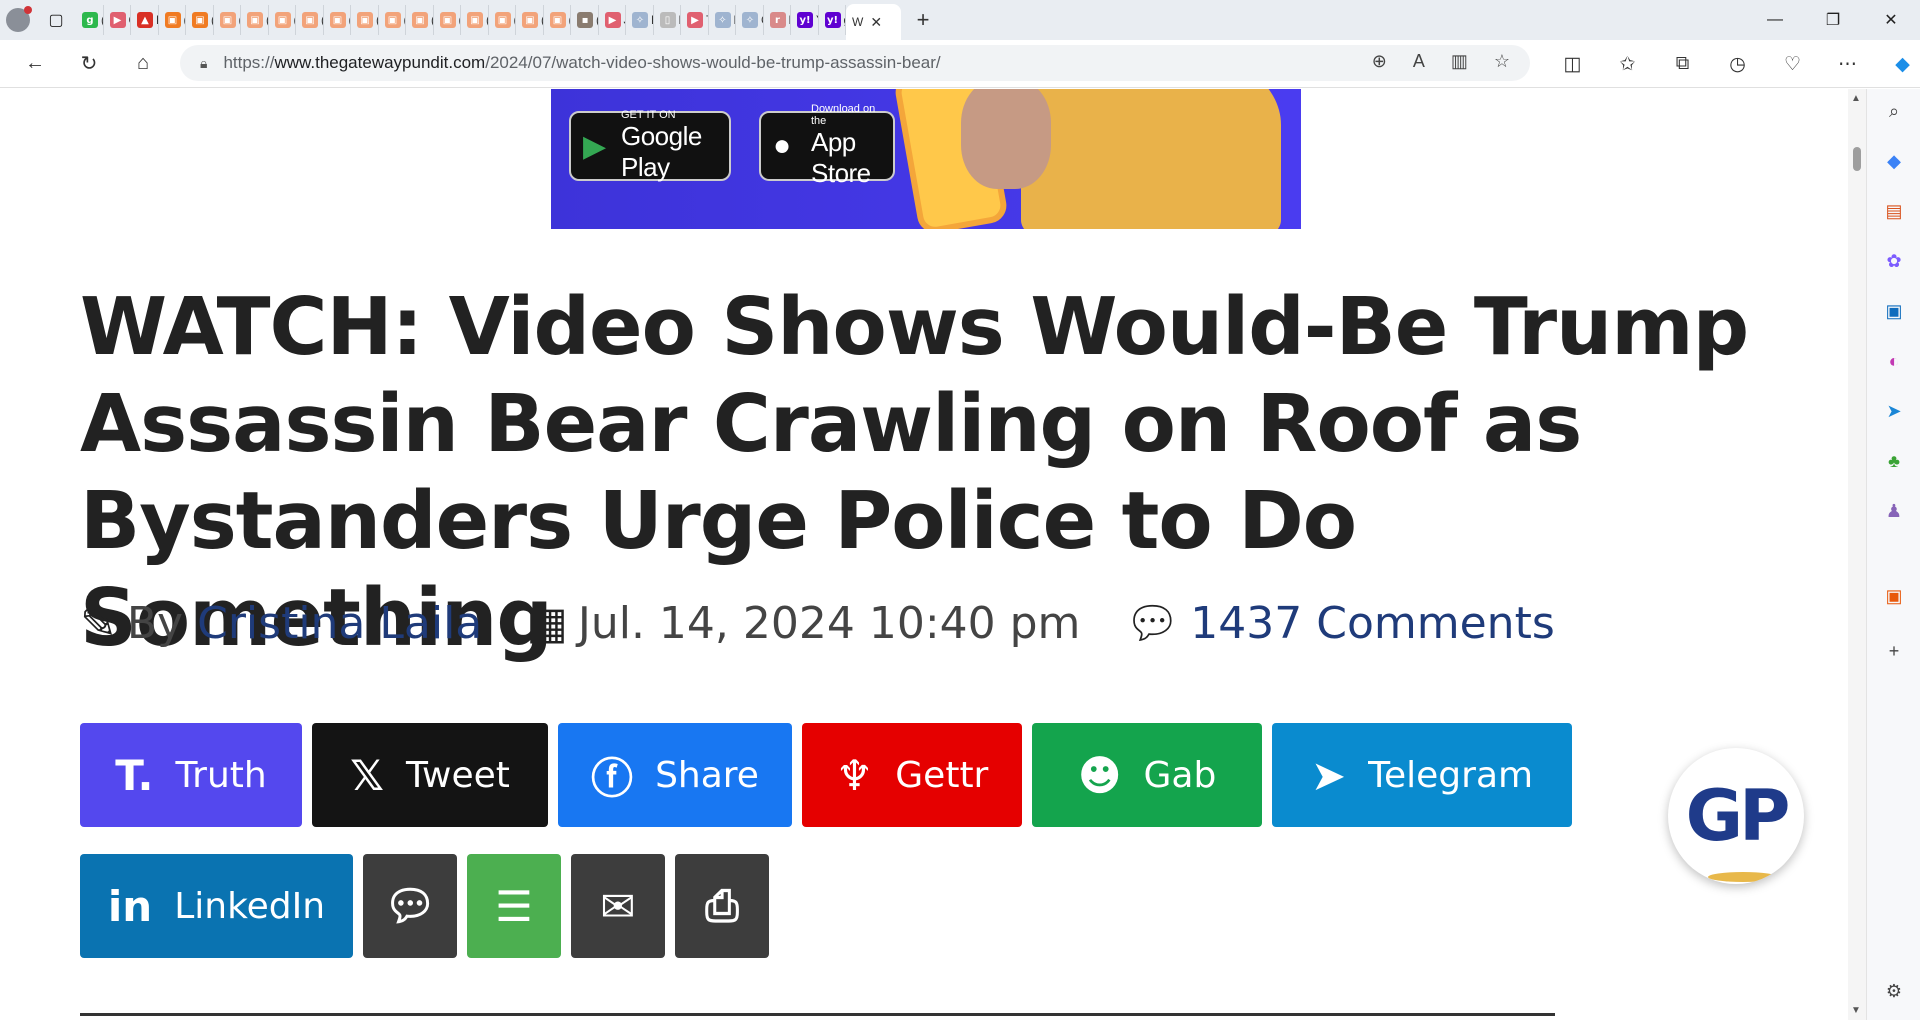  I want to click on settings-gear-icon: ⚙, so click(1894, 991).